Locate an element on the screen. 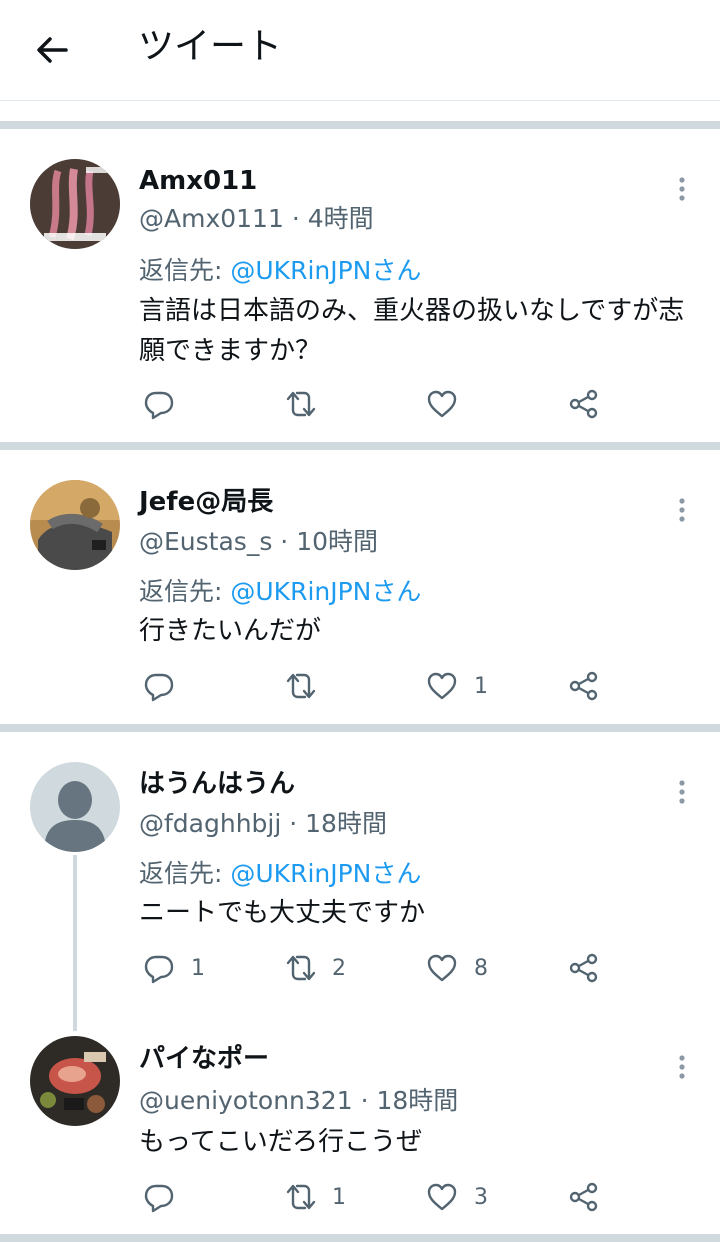 The width and height of the screenshot is (720, 1242). like-count: 8 is located at coordinates (481, 968).